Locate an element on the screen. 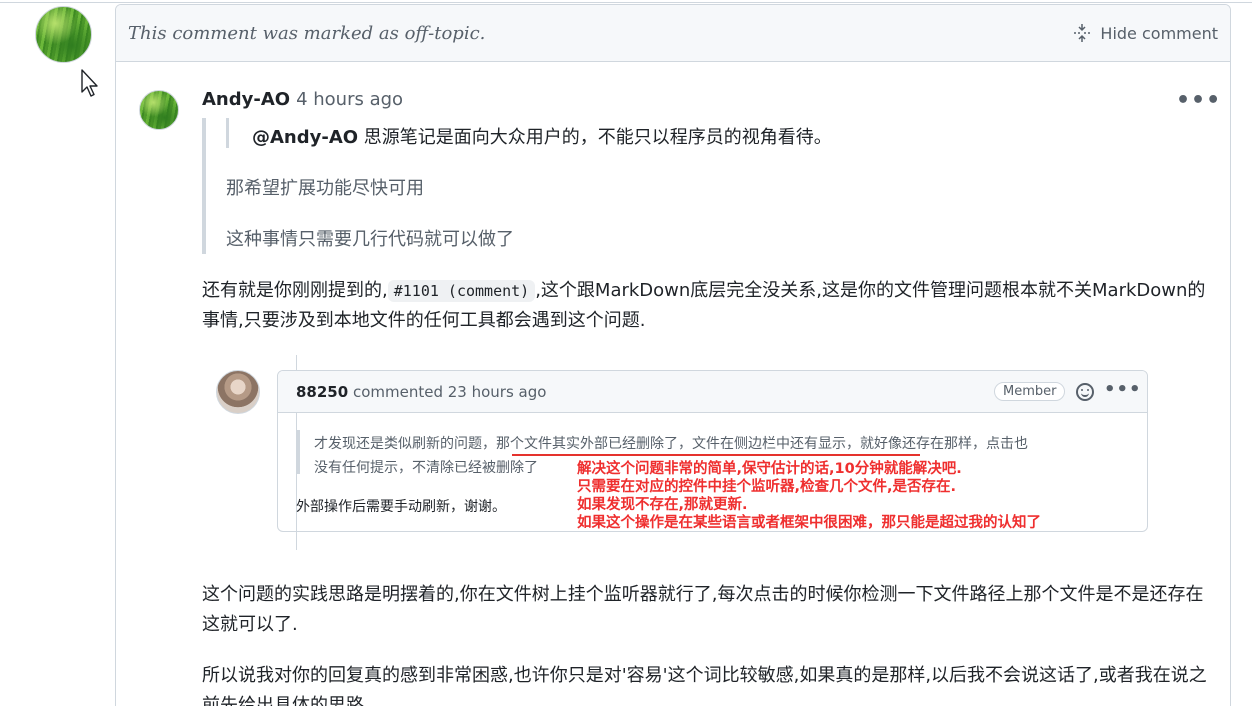  embedded-author: 88250 is located at coordinates (322, 392).